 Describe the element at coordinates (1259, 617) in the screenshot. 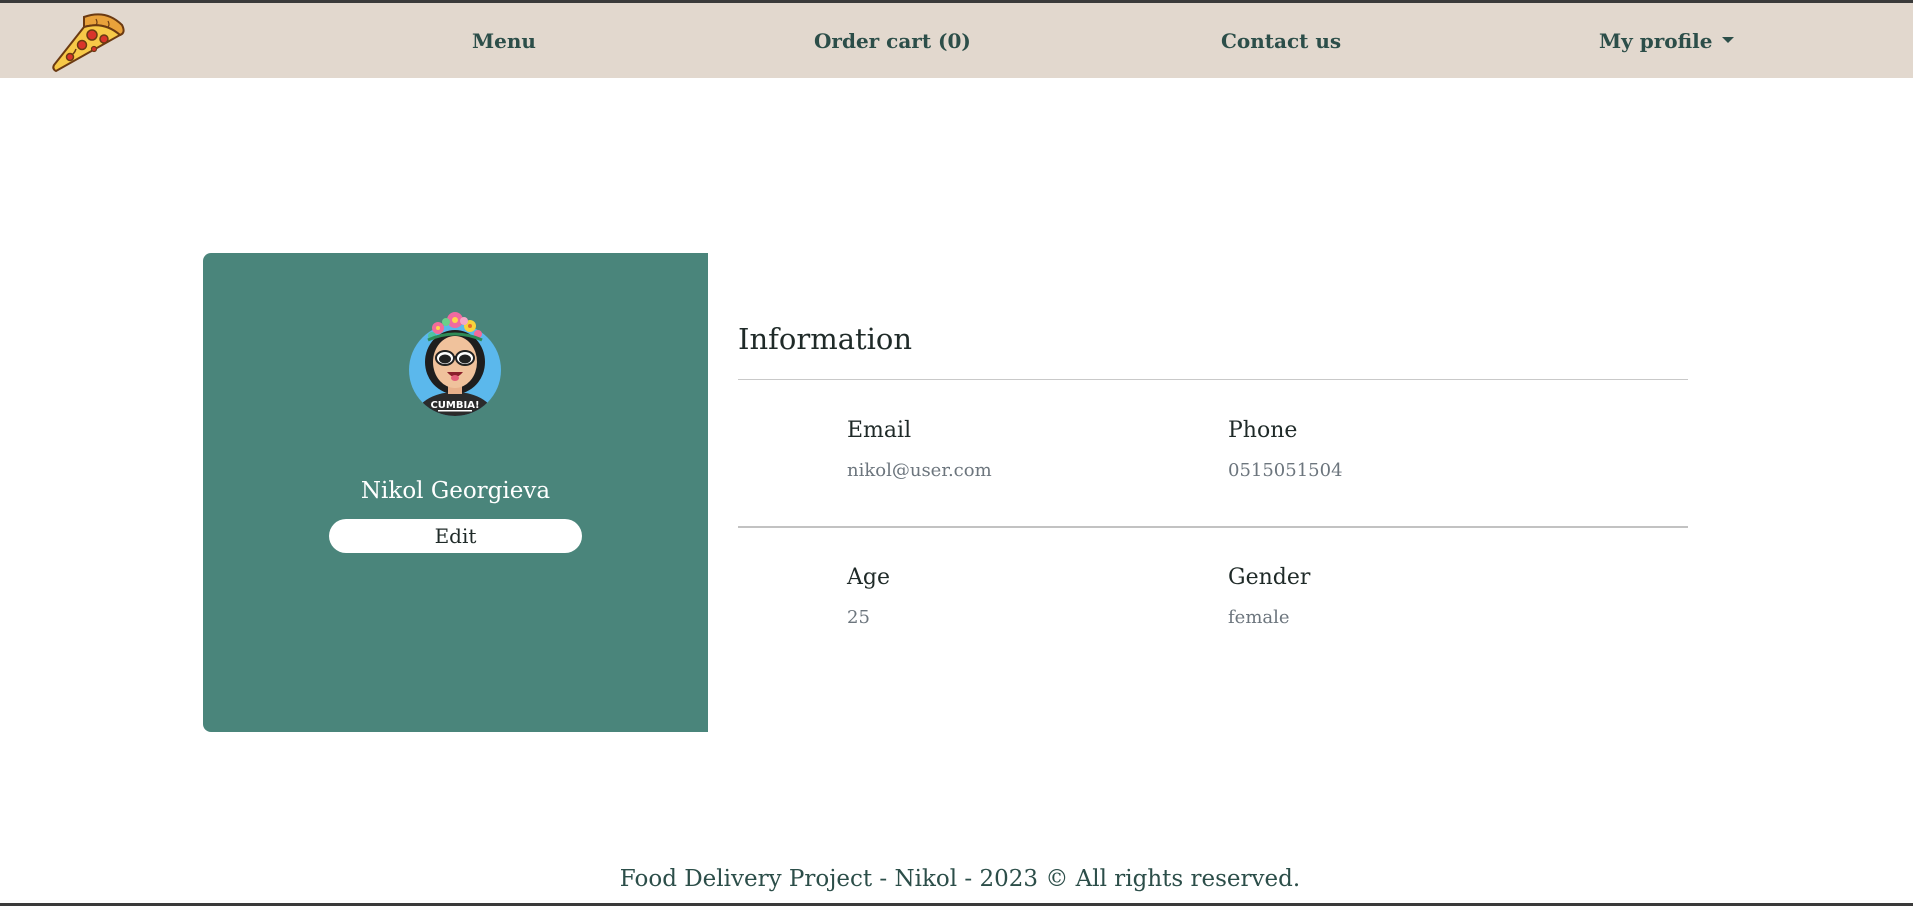

I see `gender-value: female` at that location.